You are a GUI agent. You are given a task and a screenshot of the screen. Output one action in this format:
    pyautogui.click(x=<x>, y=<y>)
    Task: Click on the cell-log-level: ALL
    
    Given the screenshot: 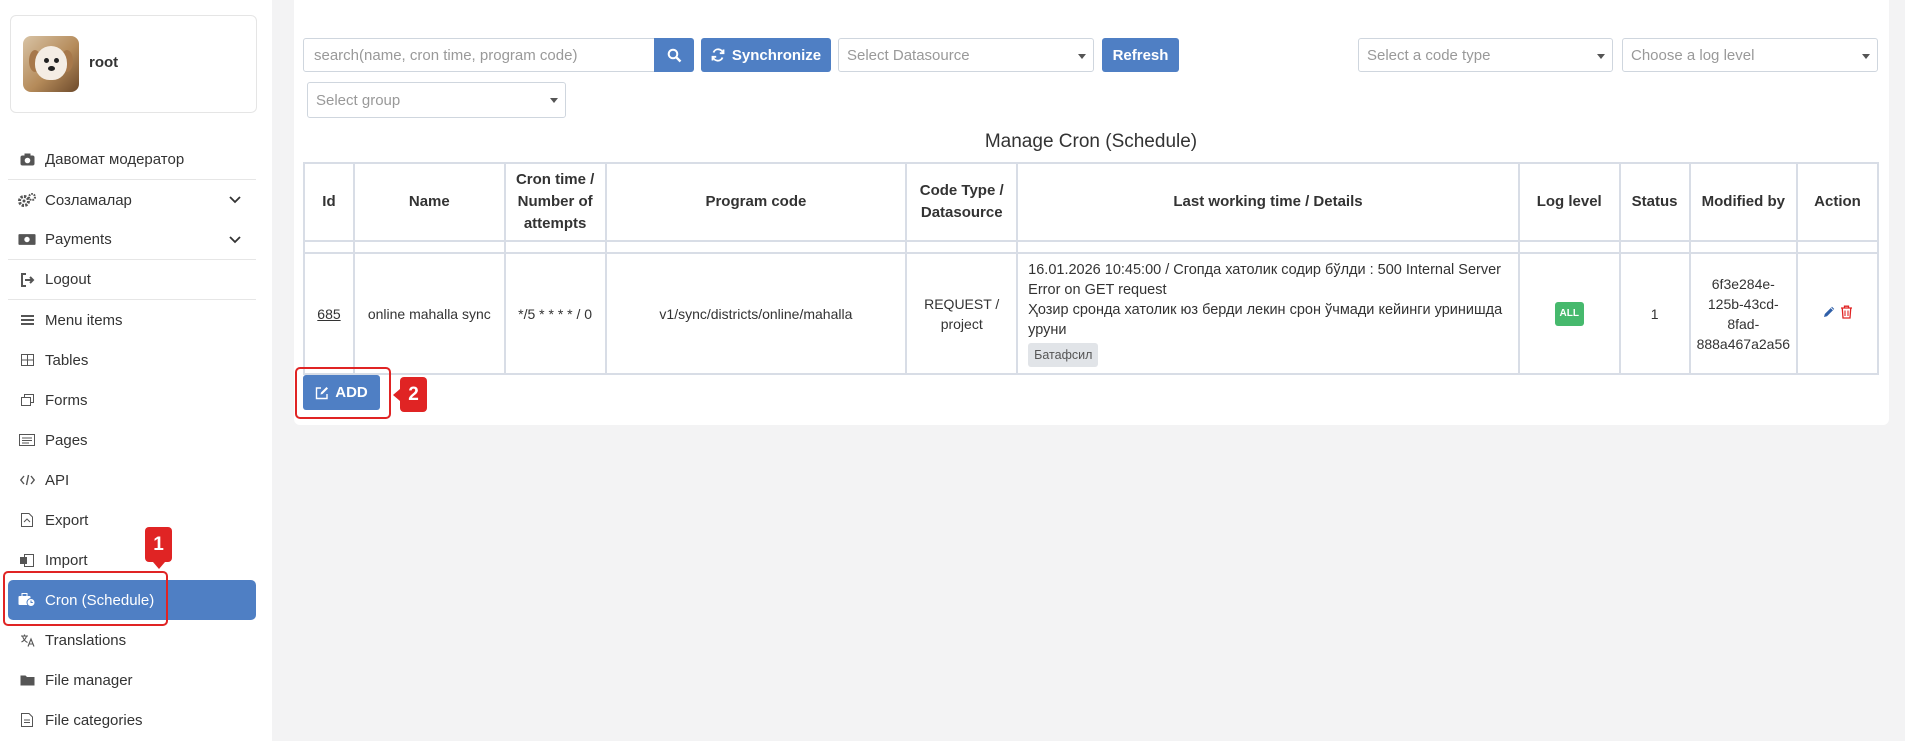 What is the action you would take?
    pyautogui.click(x=1569, y=313)
    